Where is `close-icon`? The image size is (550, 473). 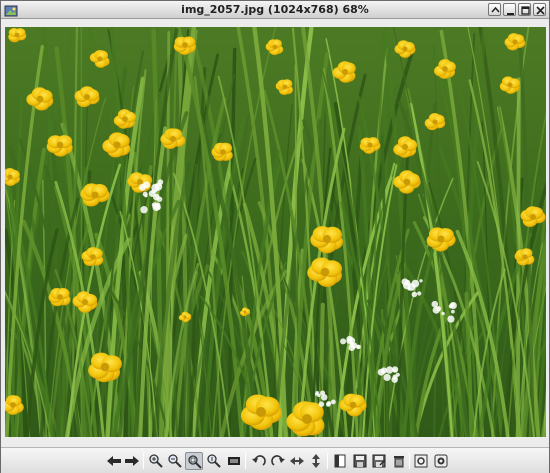 close-icon is located at coordinates (540, 10).